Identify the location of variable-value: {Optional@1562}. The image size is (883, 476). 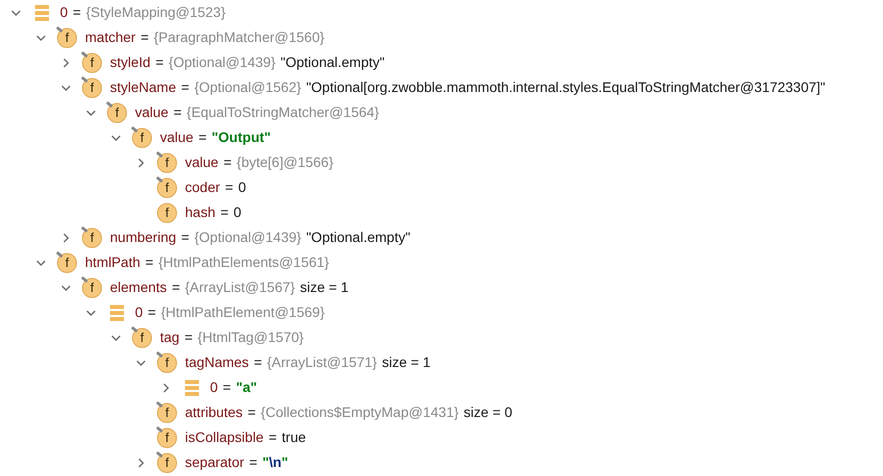
(248, 87).